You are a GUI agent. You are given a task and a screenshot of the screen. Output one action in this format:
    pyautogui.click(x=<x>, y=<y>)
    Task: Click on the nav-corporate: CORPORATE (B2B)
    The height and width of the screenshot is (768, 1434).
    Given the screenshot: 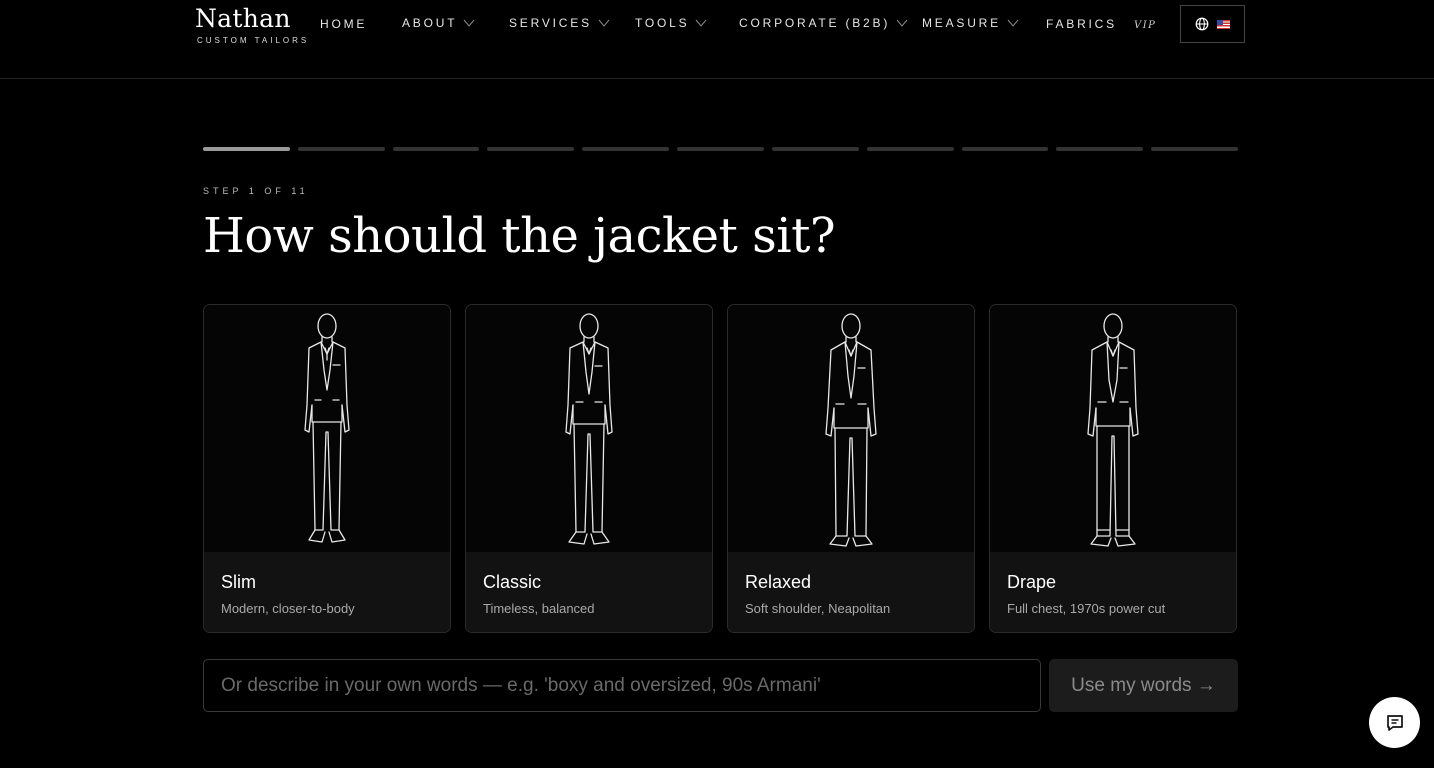 What is the action you would take?
    pyautogui.click(x=823, y=23)
    